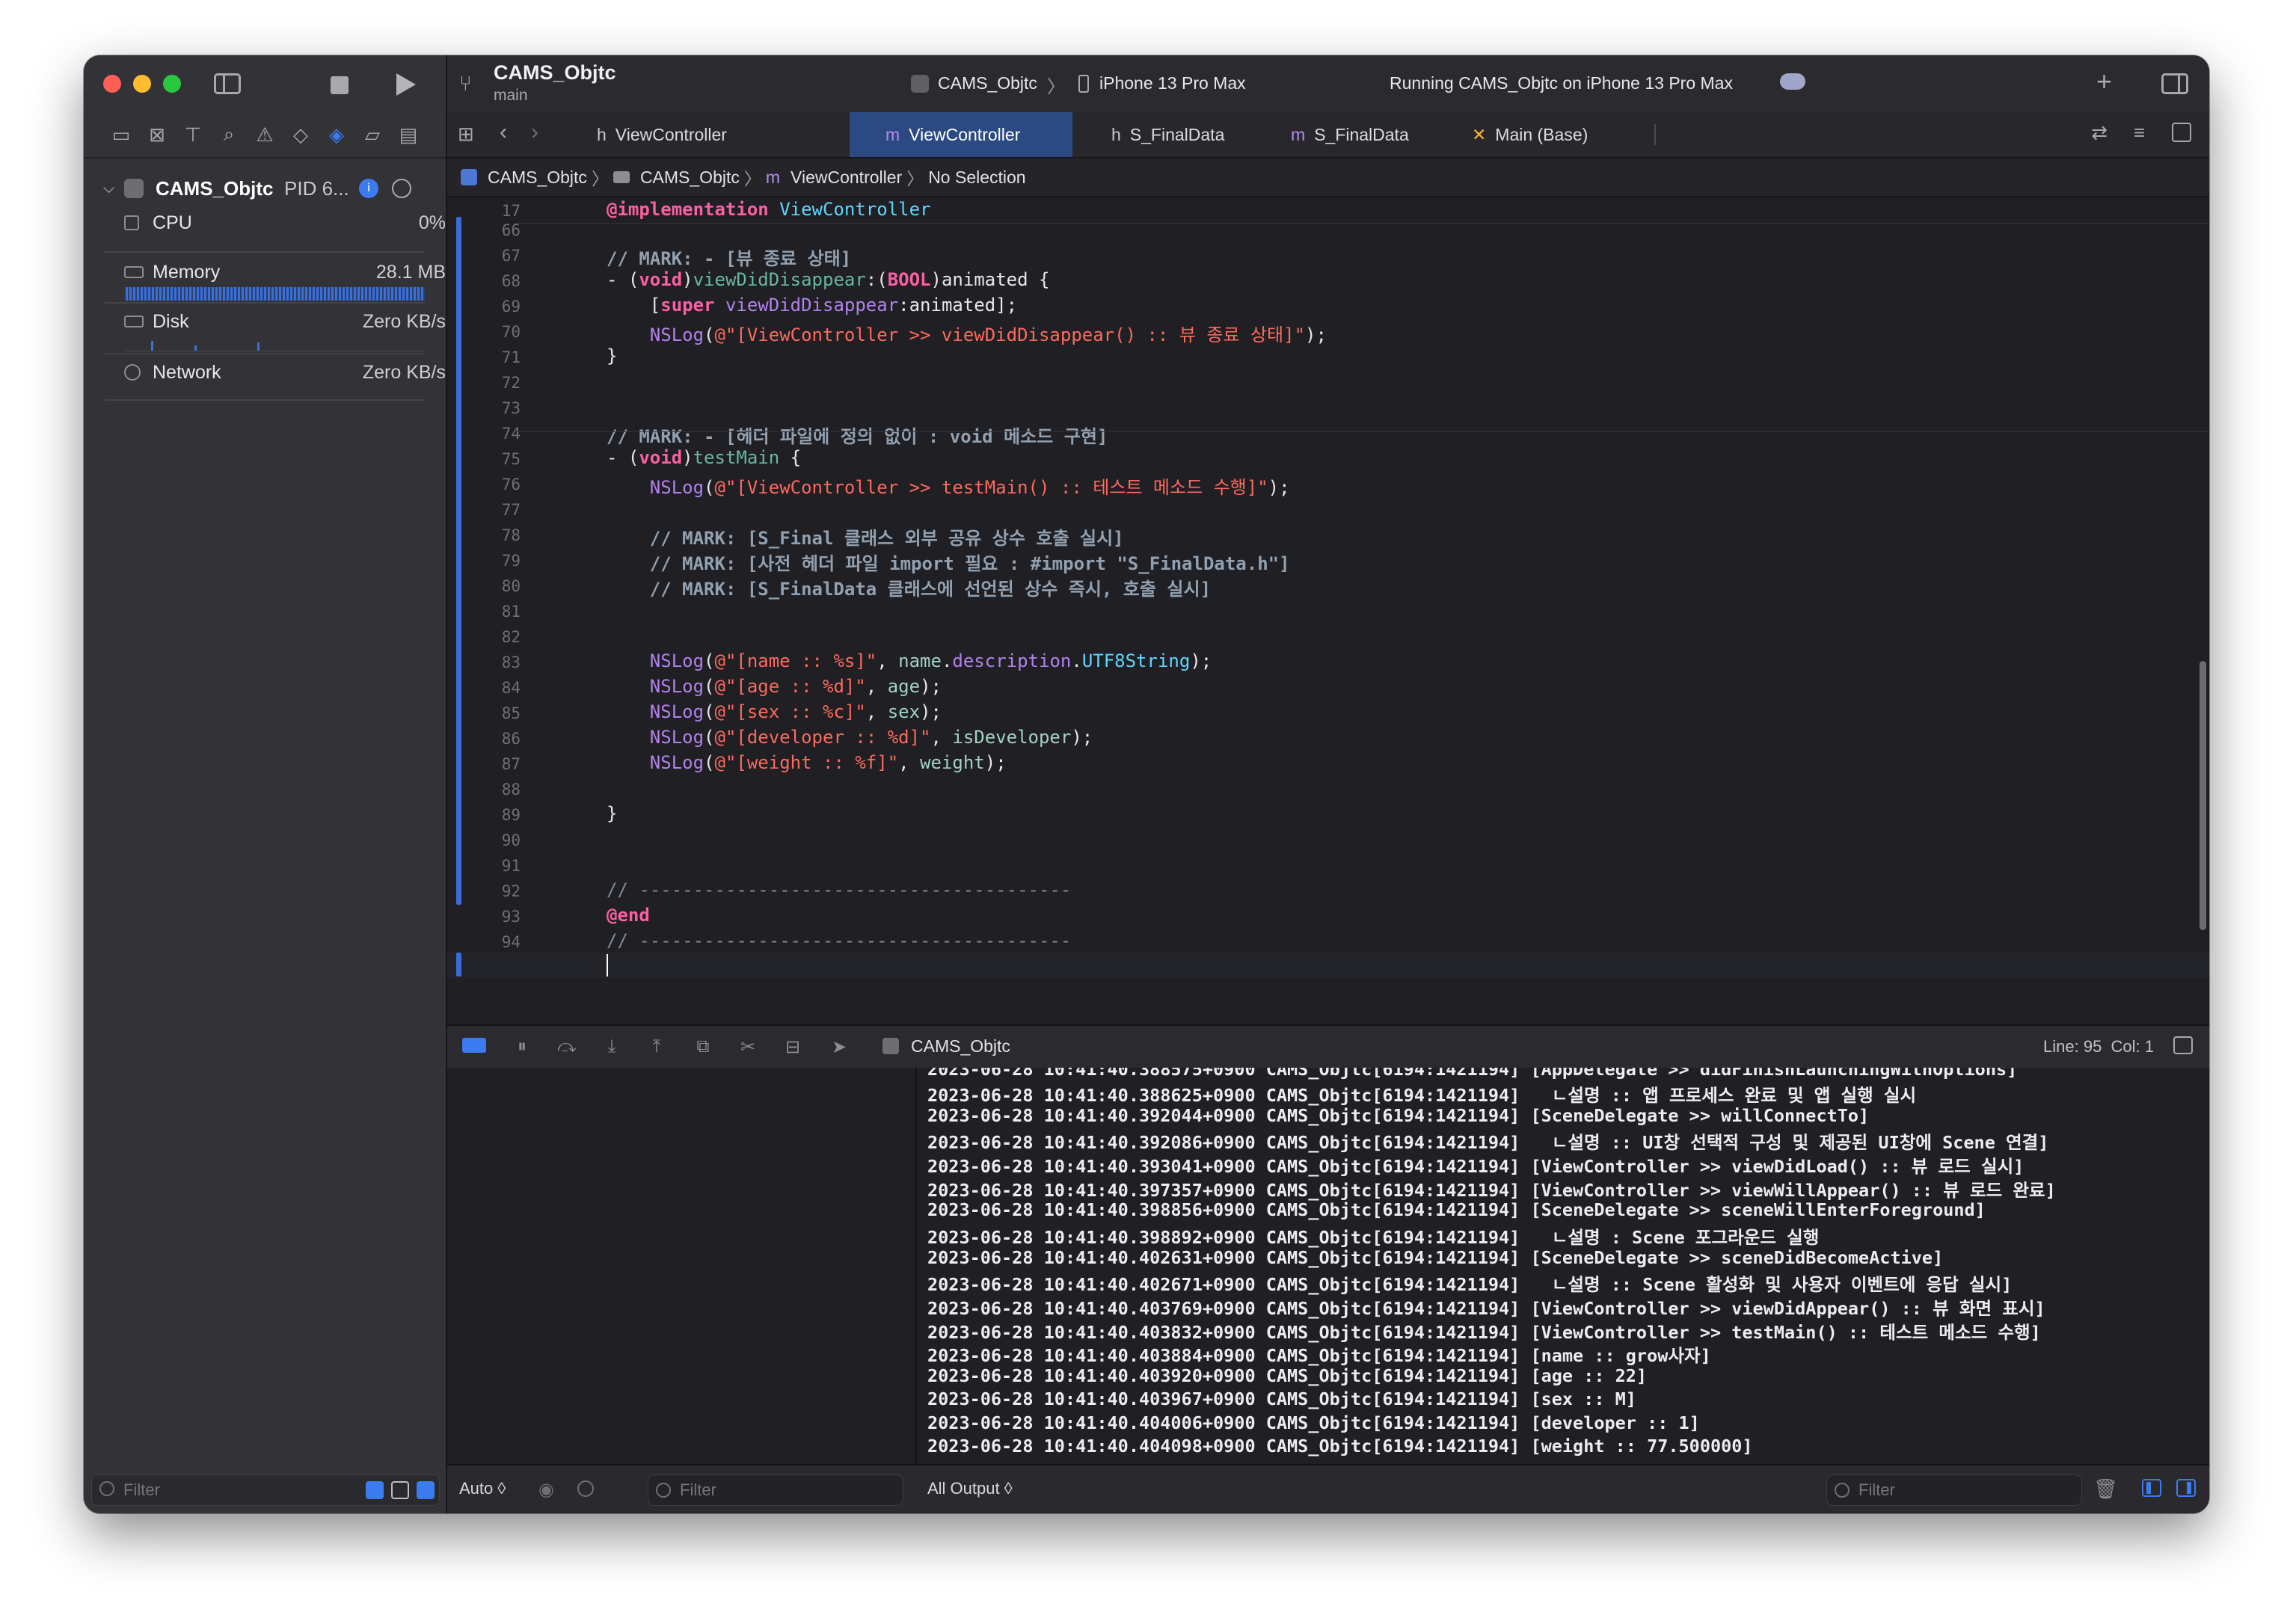  Describe the element at coordinates (134, 272) in the screenshot. I see `memory-icon` at that location.